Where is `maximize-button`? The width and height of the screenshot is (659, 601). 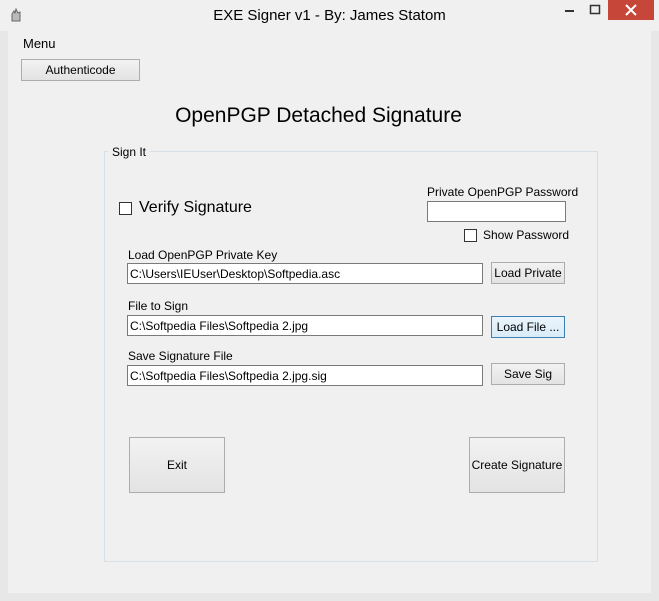
maximize-button is located at coordinates (595, 10).